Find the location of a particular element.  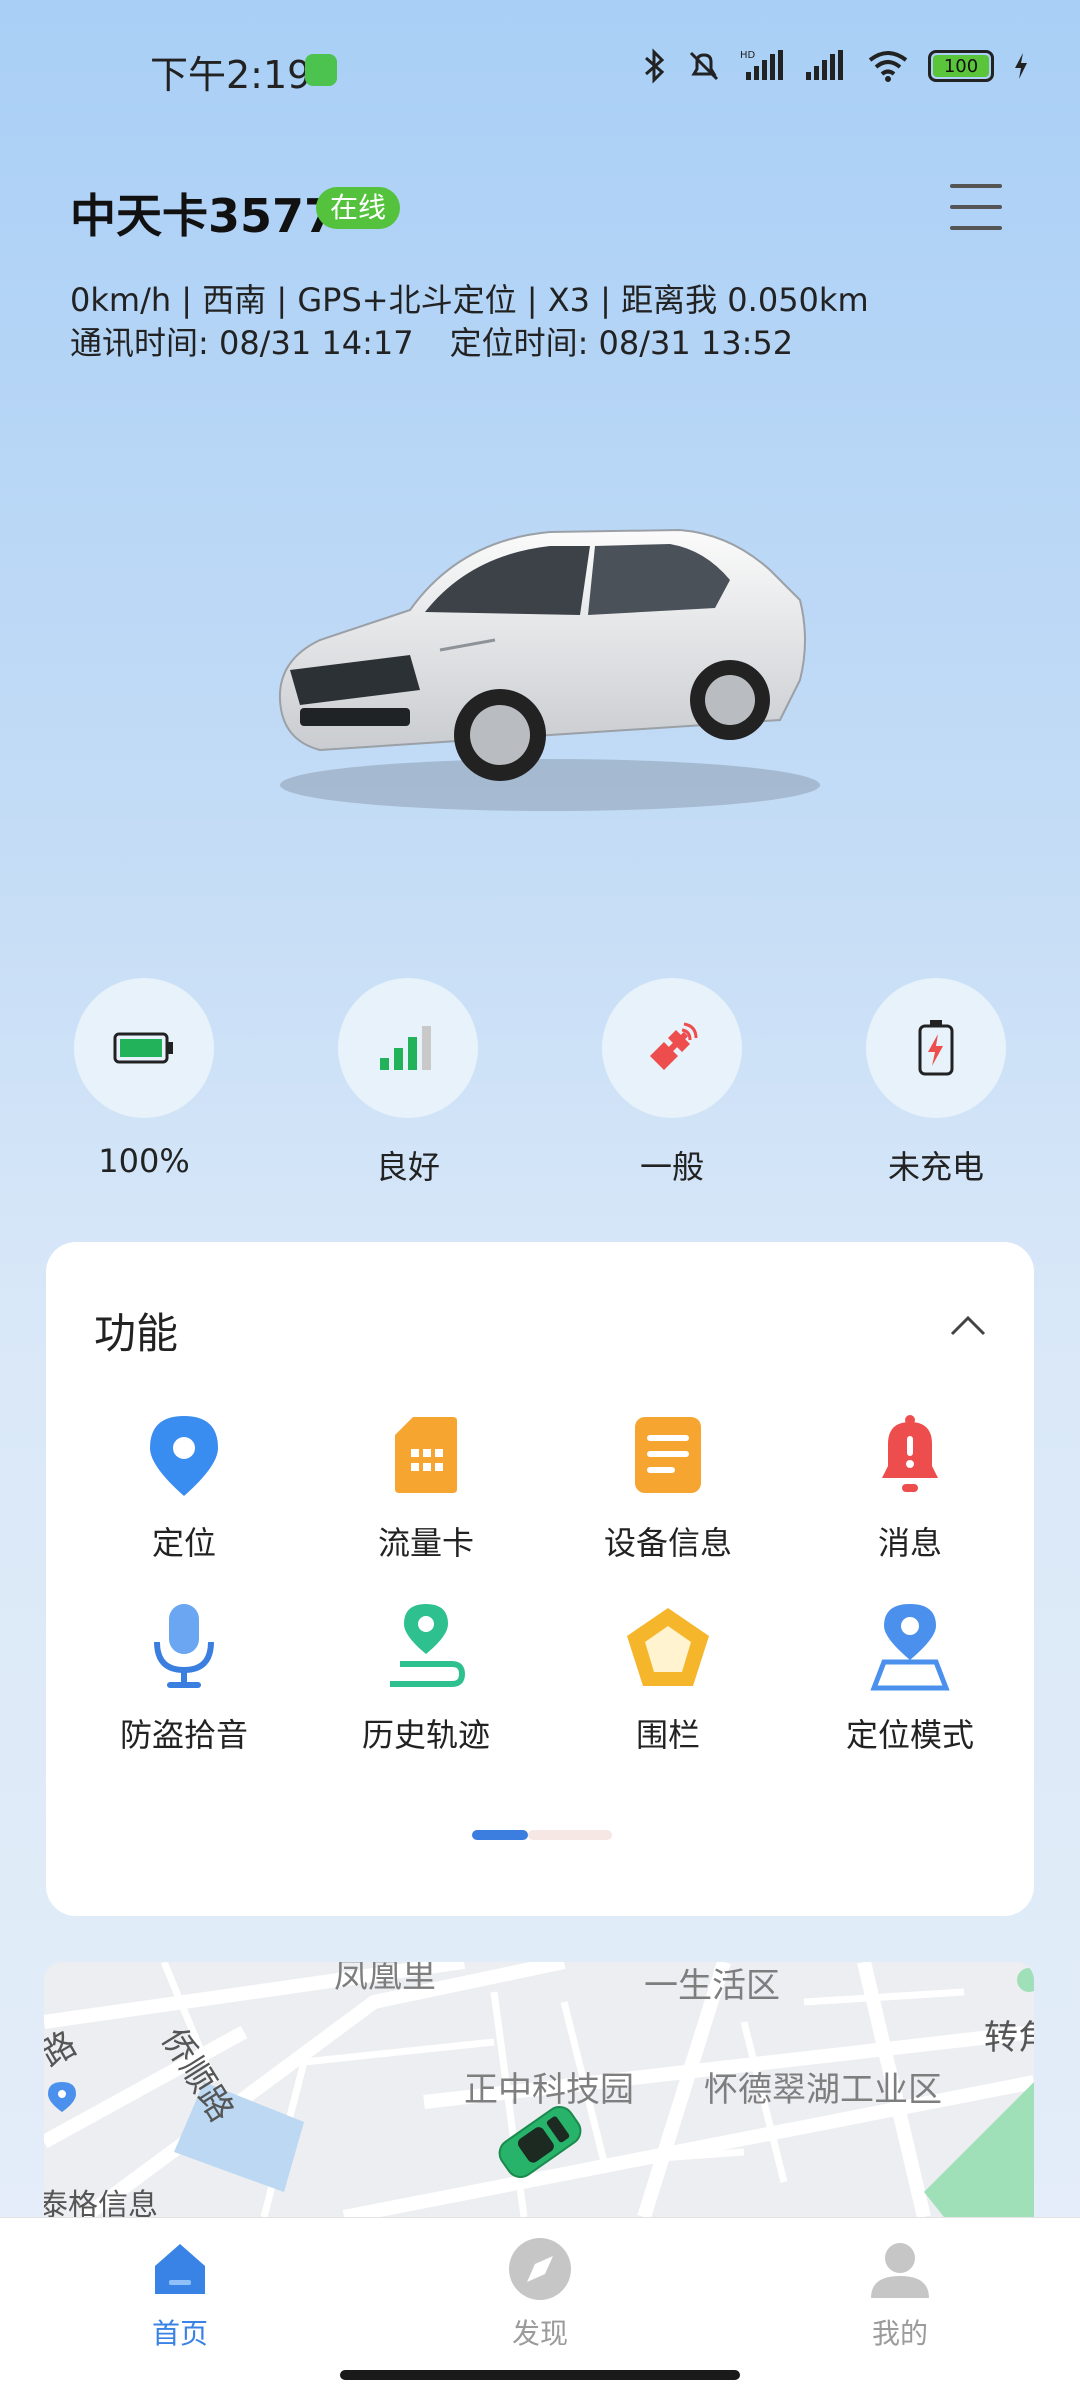

function-history-track: 历史轨迹 is located at coordinates (426, 1679).